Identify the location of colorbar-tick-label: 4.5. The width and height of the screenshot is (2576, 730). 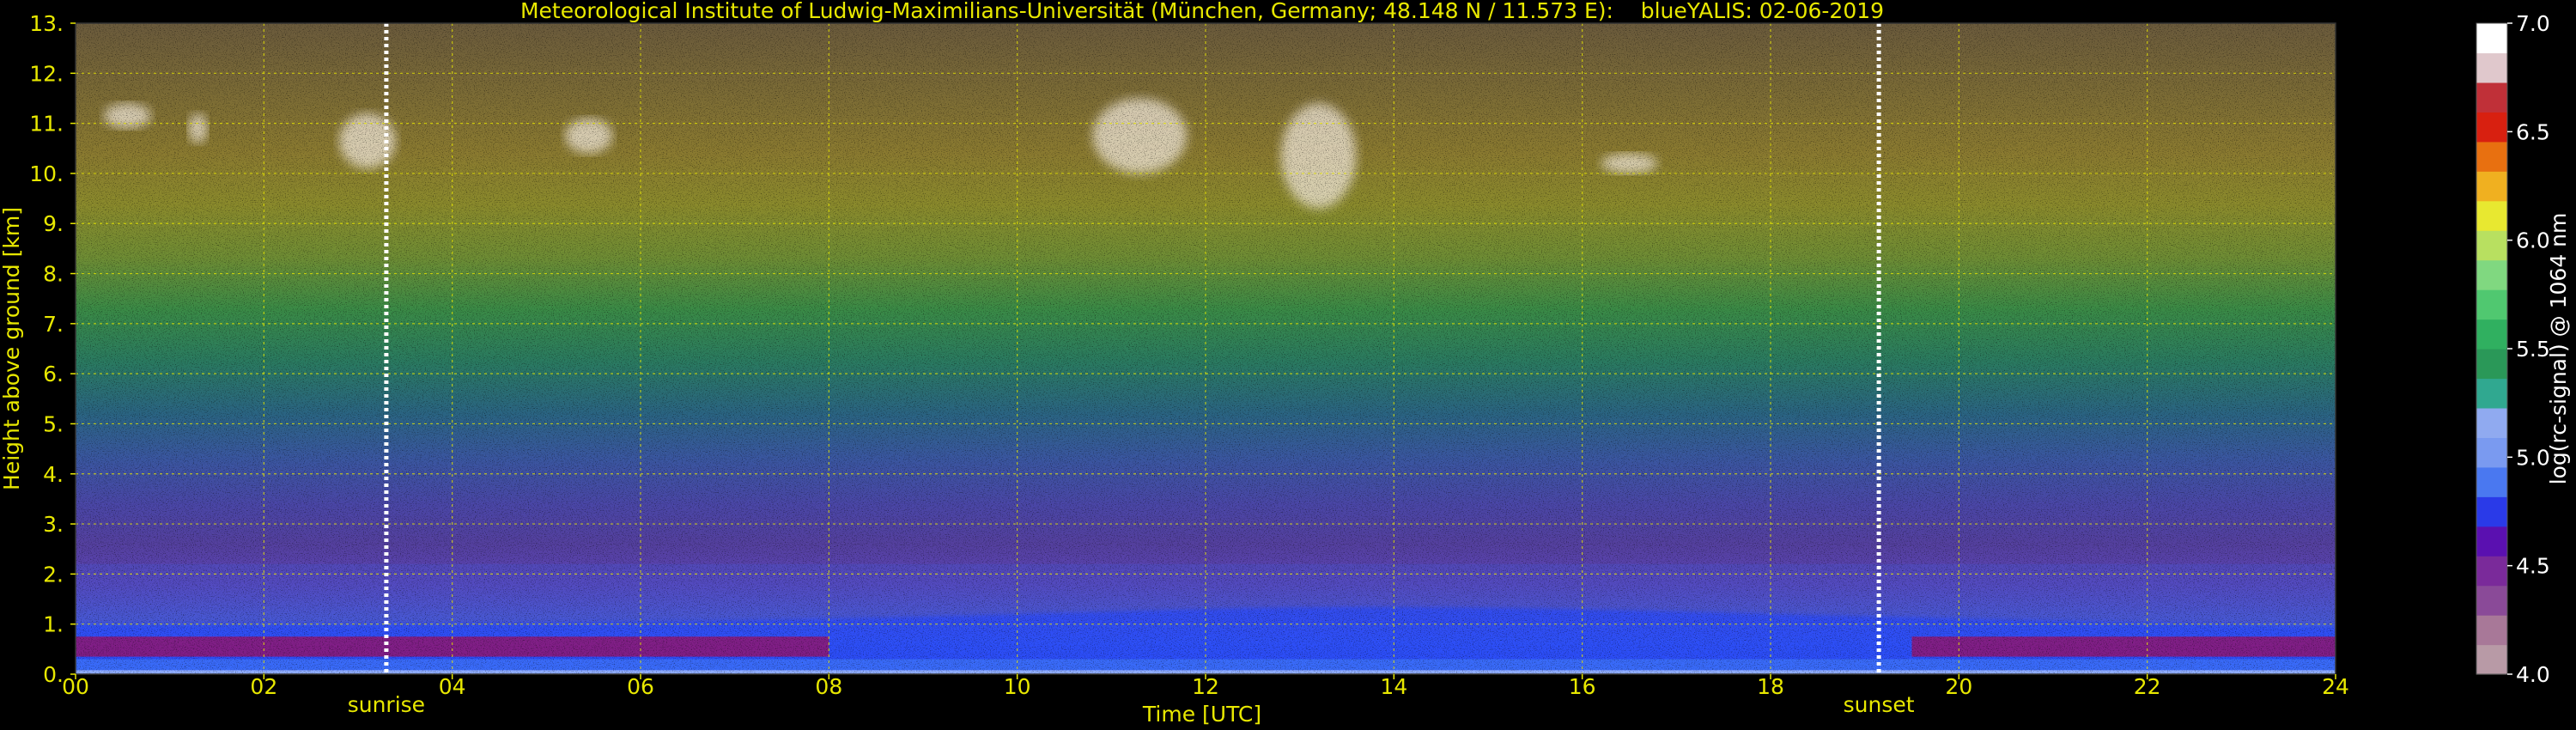
(2533, 566).